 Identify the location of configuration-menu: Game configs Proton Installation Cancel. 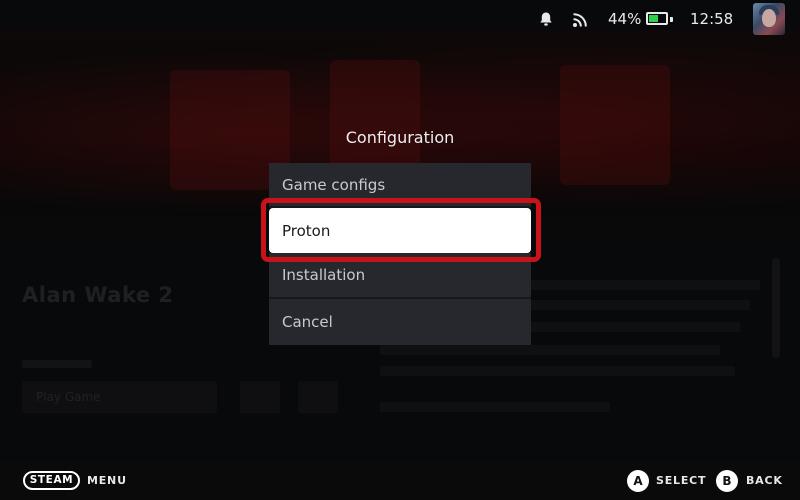
(400, 254).